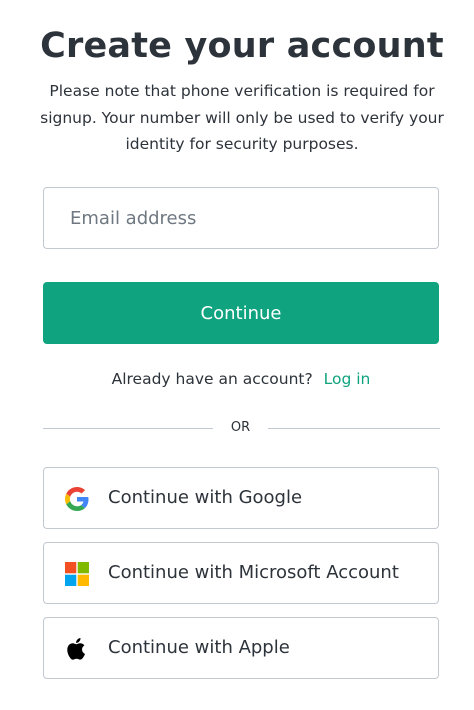 Image resolution: width=474 pixels, height=710 pixels. What do you see at coordinates (77, 499) in the screenshot?
I see `google-icon` at bounding box center [77, 499].